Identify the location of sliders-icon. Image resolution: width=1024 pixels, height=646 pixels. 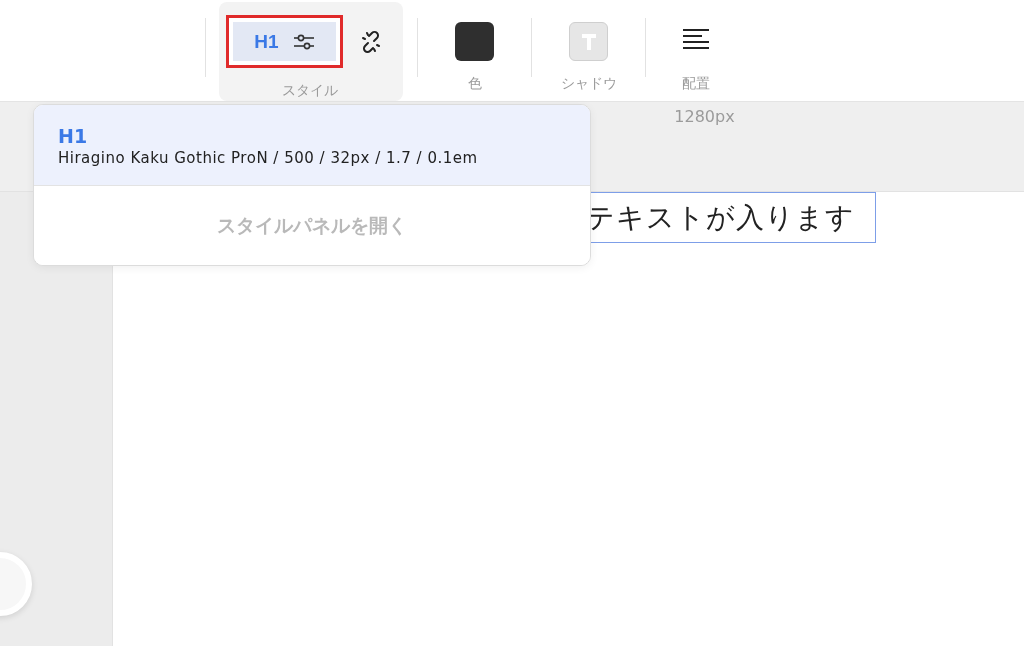
(303, 41).